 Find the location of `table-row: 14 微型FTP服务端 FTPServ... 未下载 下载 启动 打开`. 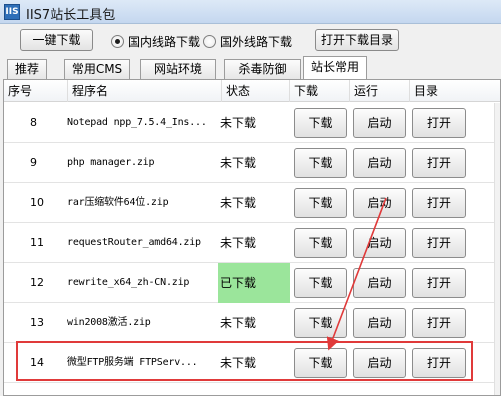

table-row: 14 微型FTP服务端 FTPServ... 未下载 下载 启动 打开 is located at coordinates (249, 363).